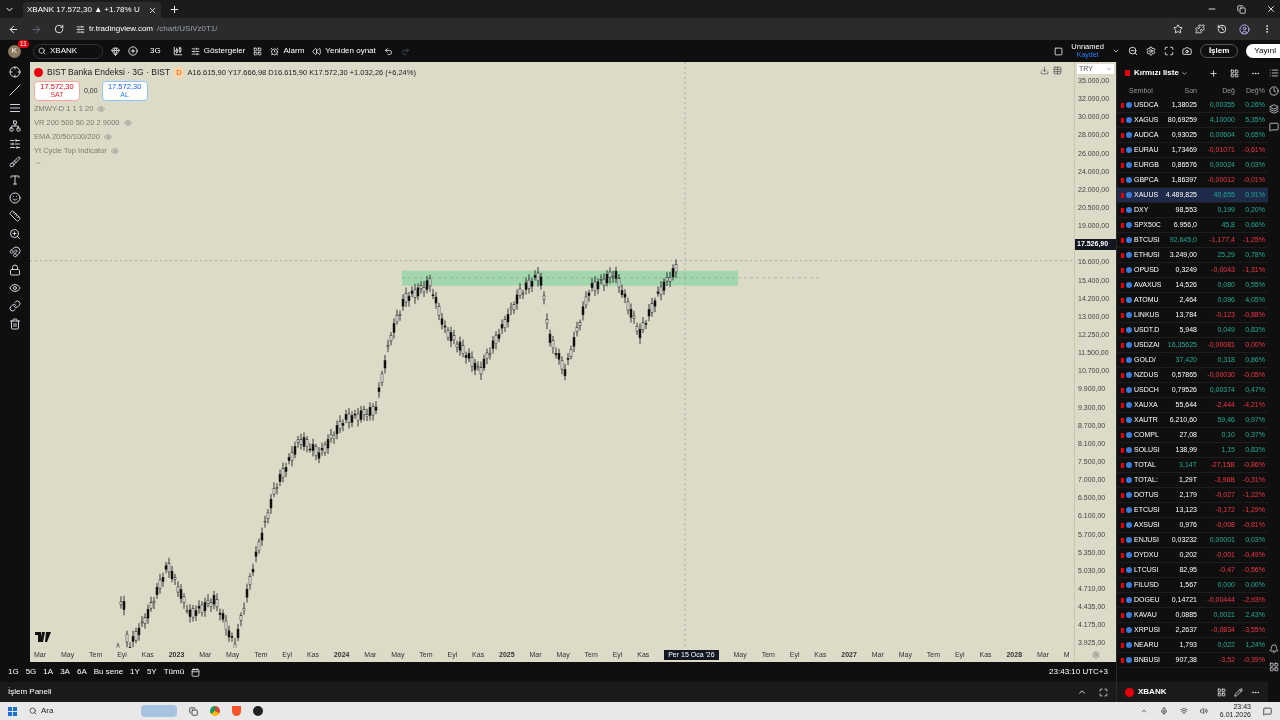 This screenshot has width=1280, height=720. What do you see at coordinates (14, 51) in the screenshot?
I see `avatar: K` at bounding box center [14, 51].